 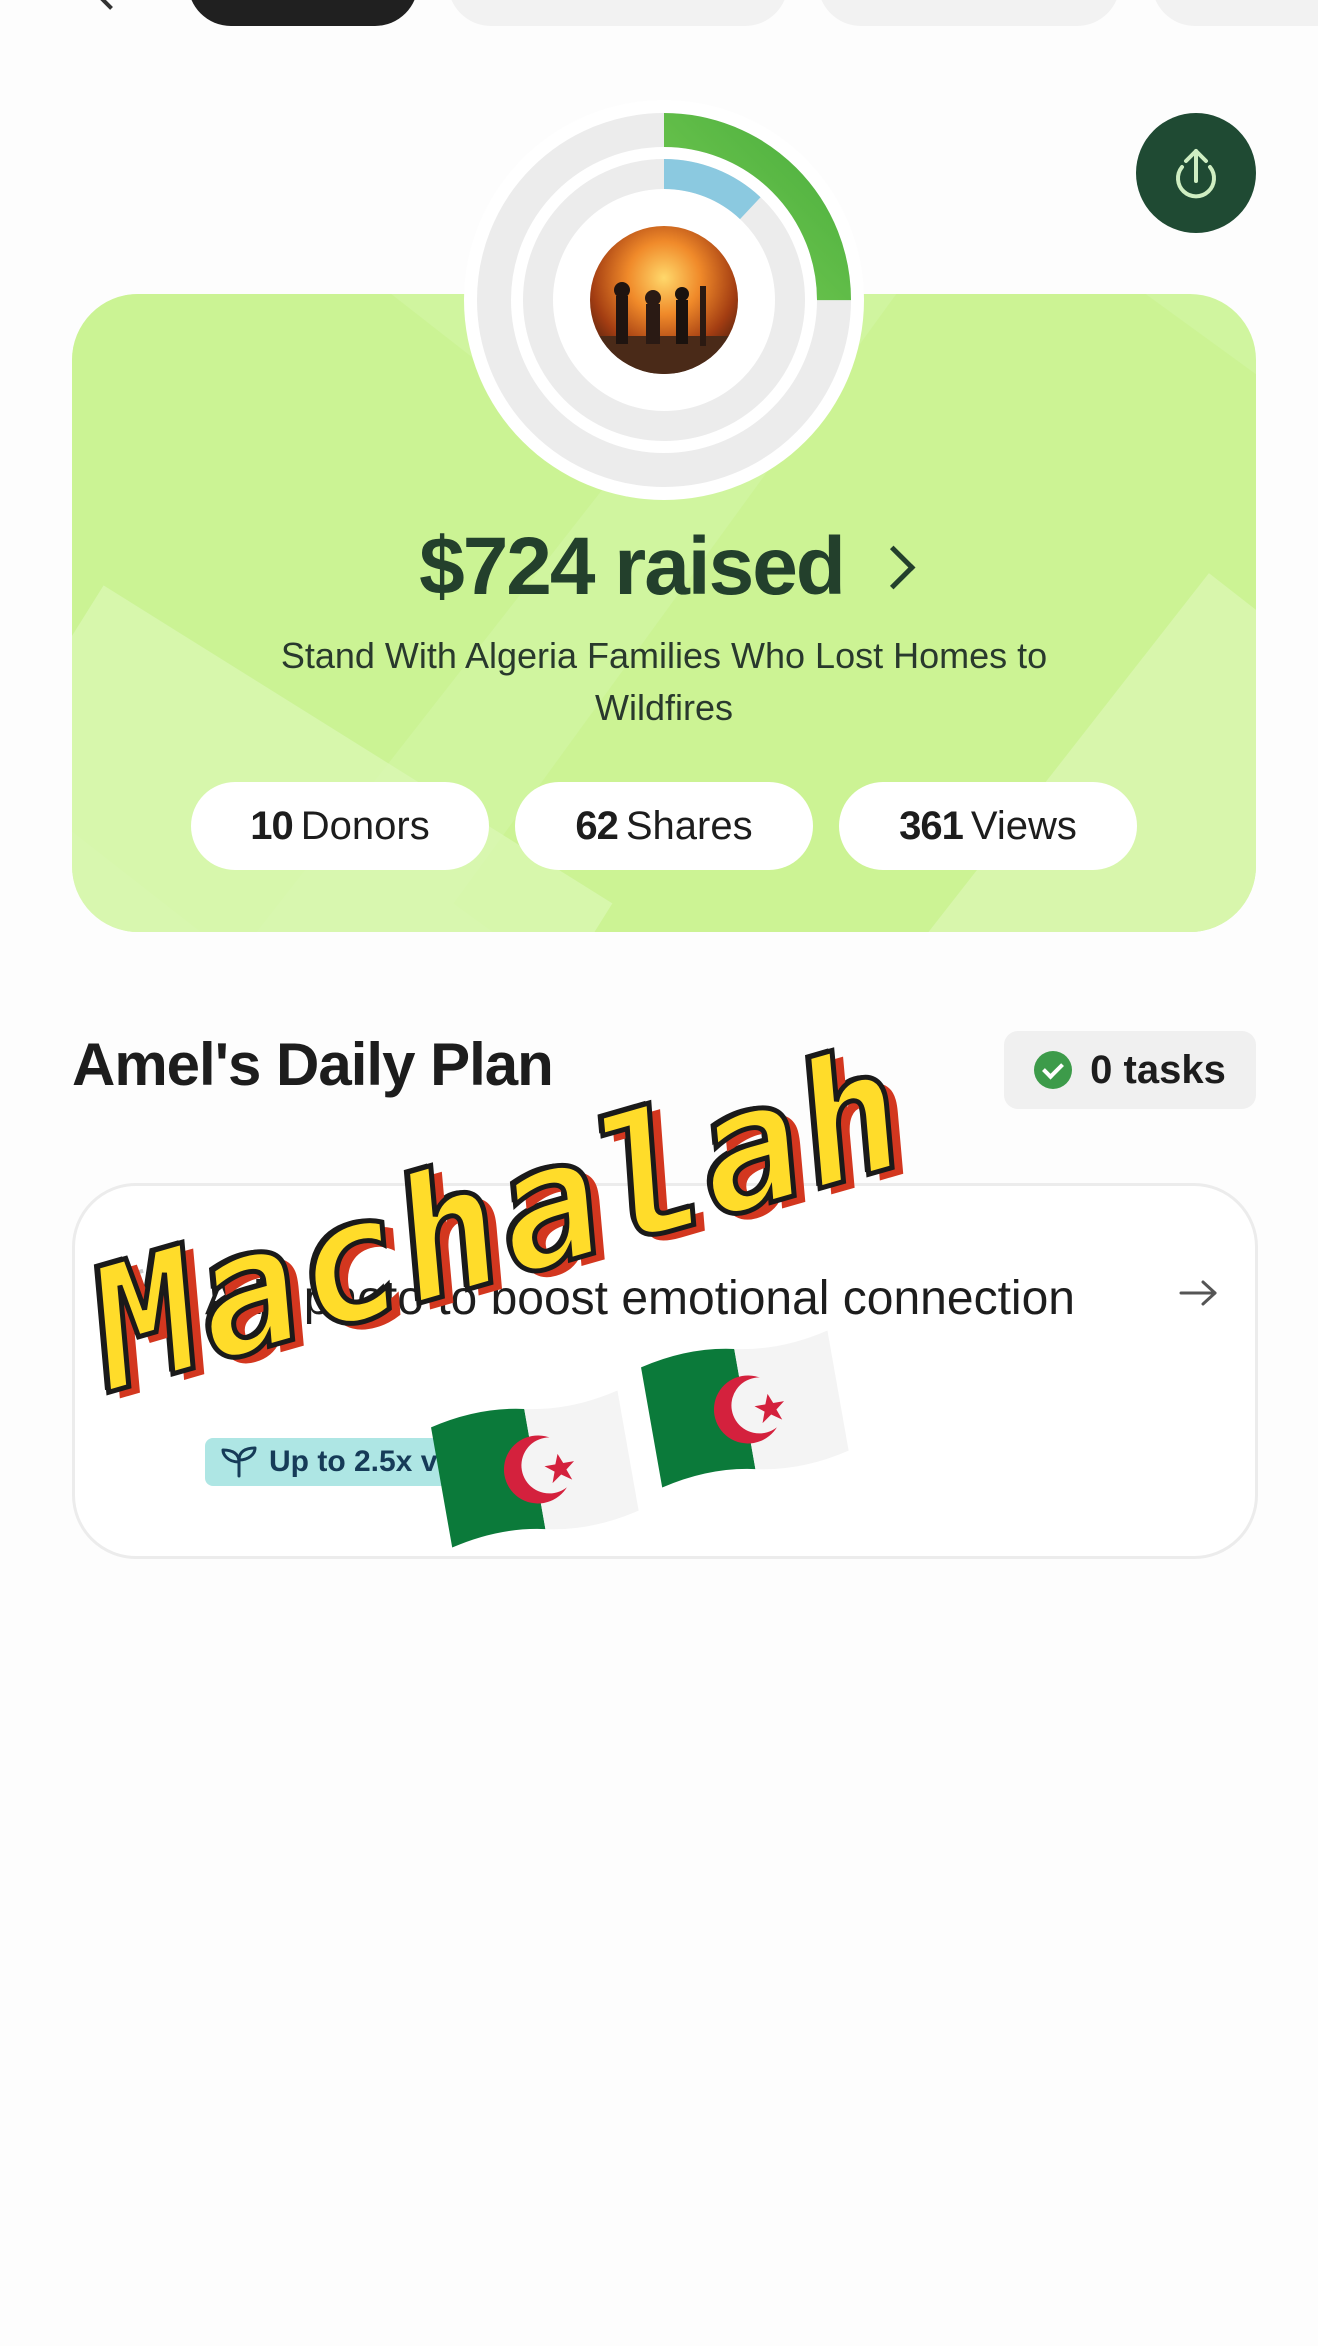 What do you see at coordinates (1199, 1293) in the screenshot?
I see `arrow-right-icon` at bounding box center [1199, 1293].